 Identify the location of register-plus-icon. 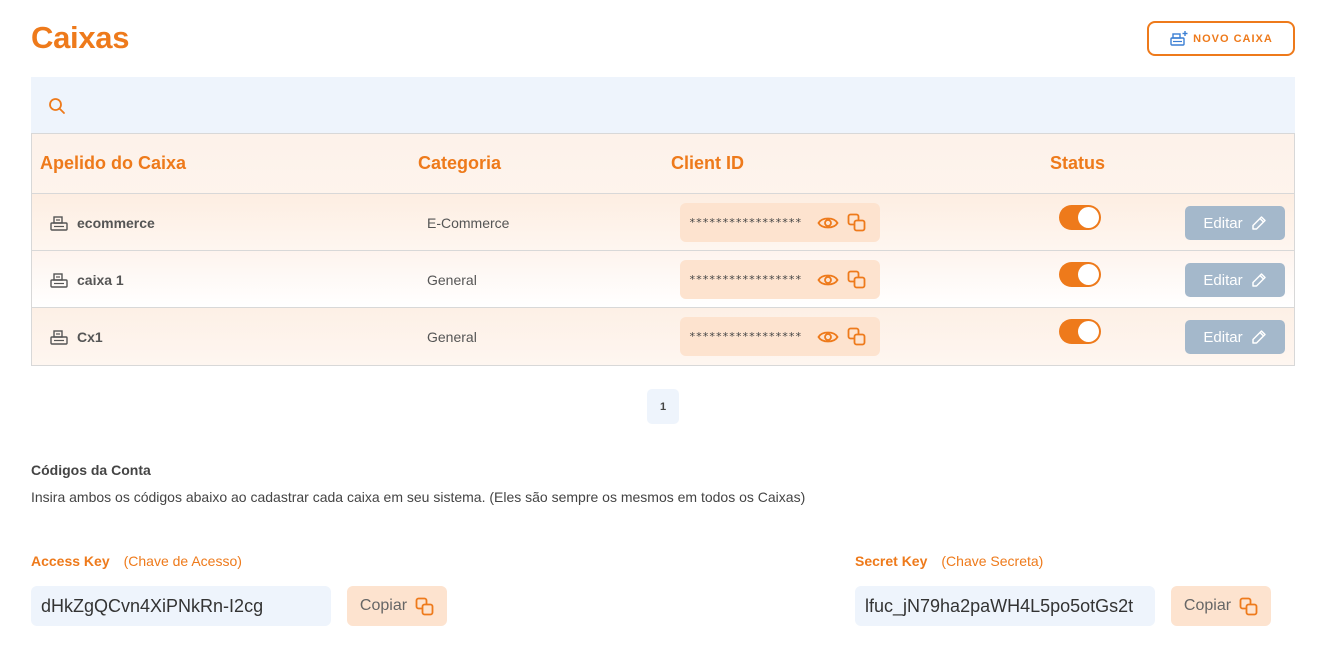
(1179, 39).